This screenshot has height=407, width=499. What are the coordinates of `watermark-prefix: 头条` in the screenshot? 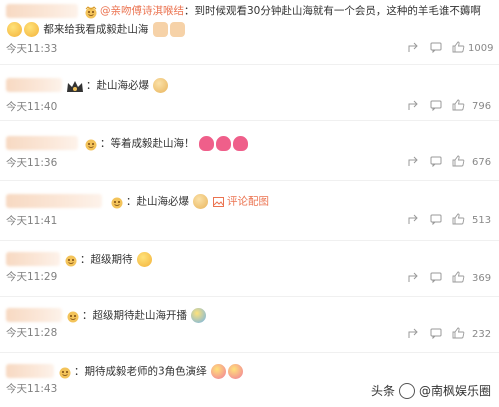 It's located at (382, 391).